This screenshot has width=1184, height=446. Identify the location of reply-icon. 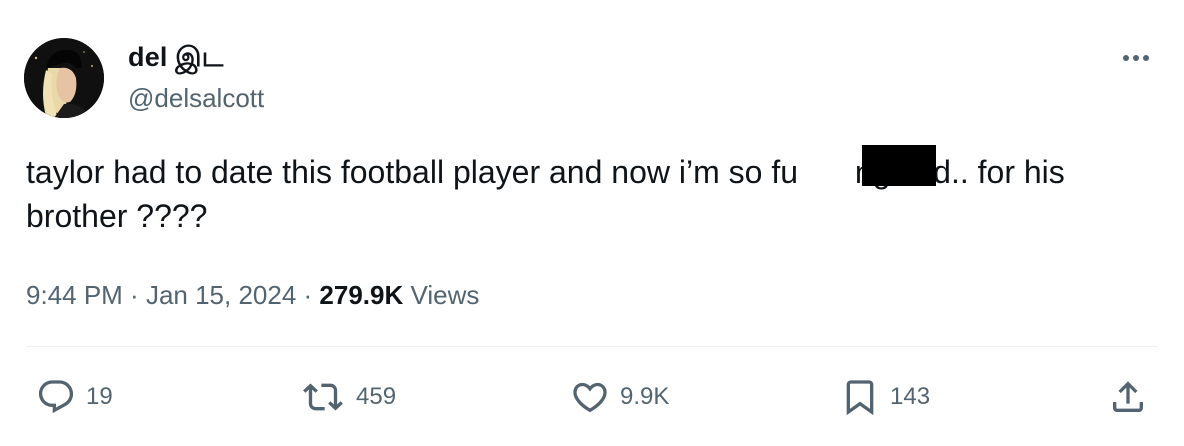
(56, 397).